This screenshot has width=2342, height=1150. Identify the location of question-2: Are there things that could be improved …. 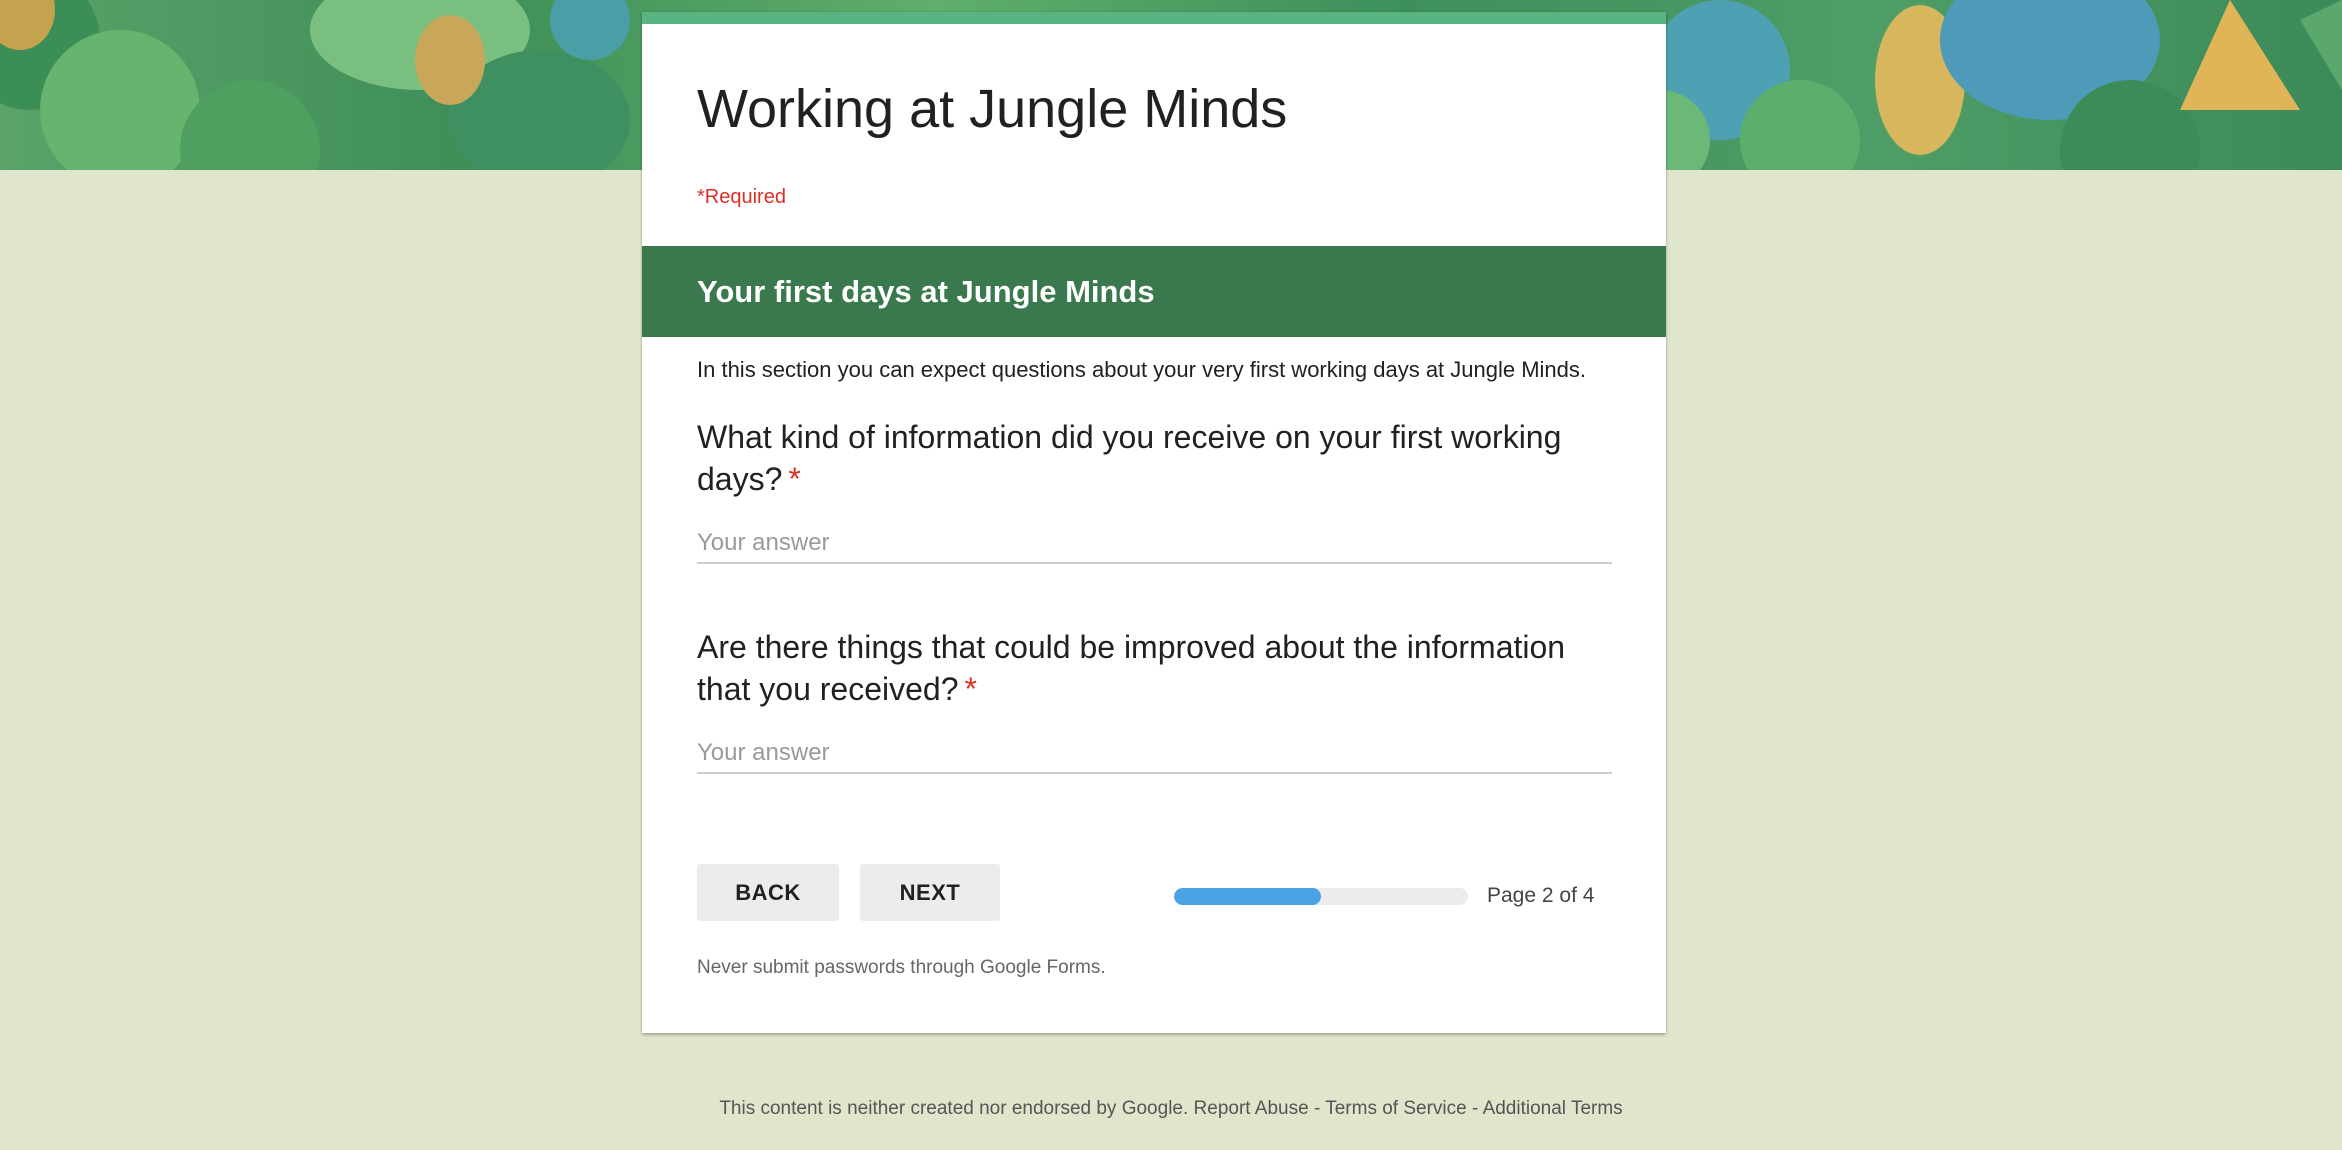
(1154, 700).